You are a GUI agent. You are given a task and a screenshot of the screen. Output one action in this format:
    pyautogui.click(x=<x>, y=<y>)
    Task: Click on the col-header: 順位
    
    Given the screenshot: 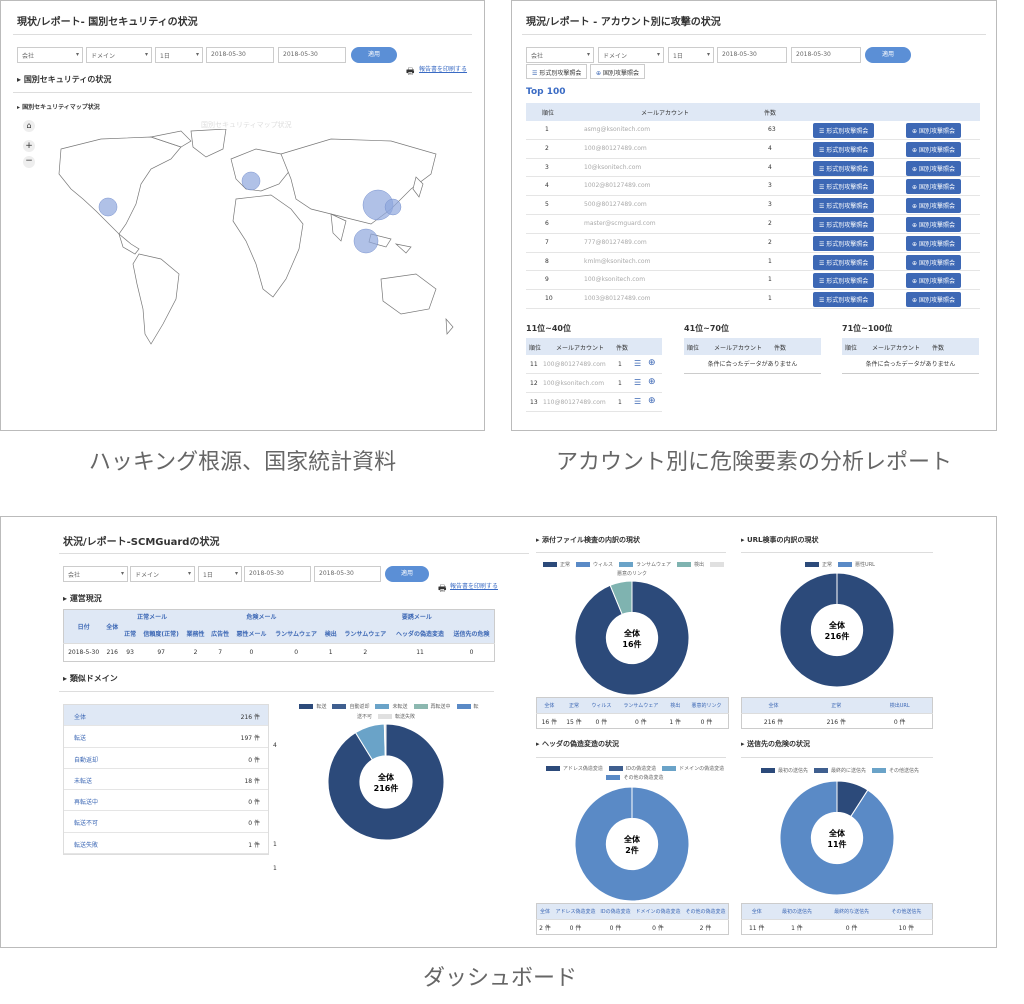 What is the action you would take?
    pyautogui.click(x=535, y=348)
    